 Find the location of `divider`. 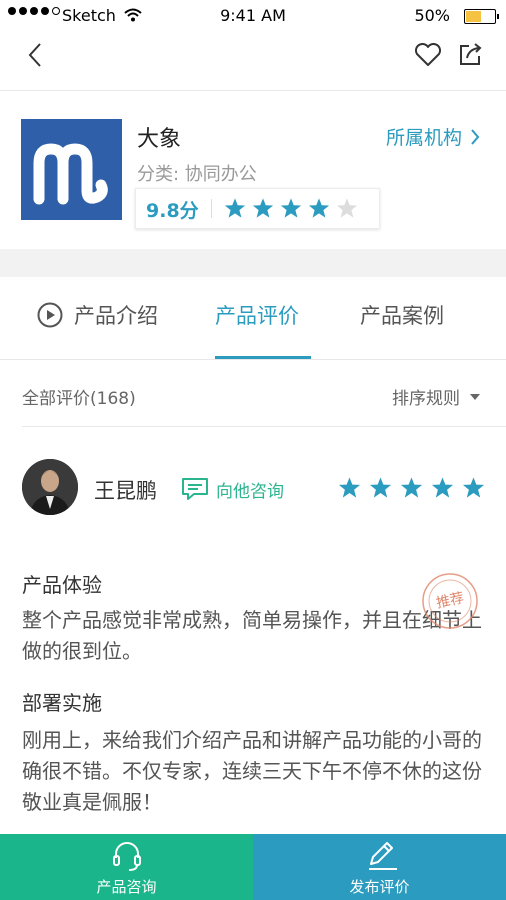

divider is located at coordinates (264, 426).